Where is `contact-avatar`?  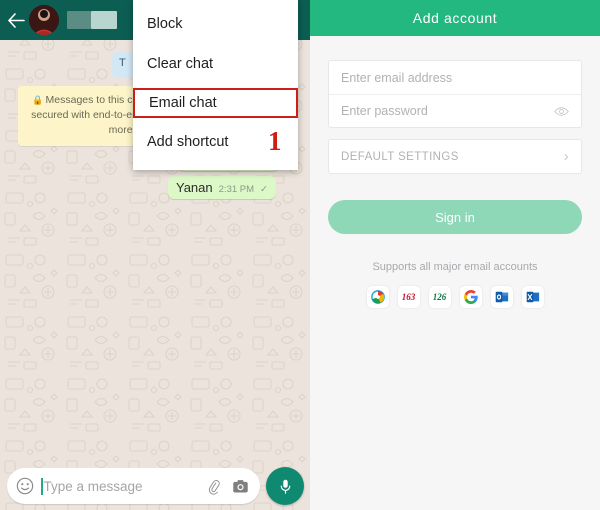 contact-avatar is located at coordinates (44, 20).